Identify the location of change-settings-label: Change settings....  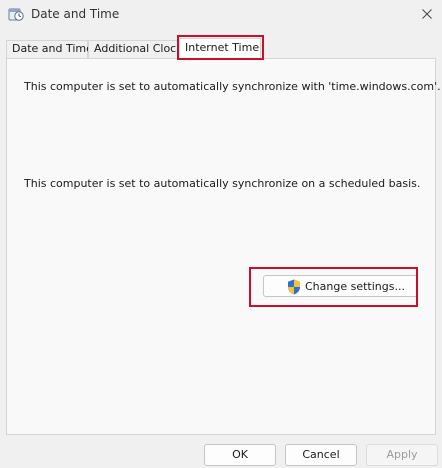
(355, 286).